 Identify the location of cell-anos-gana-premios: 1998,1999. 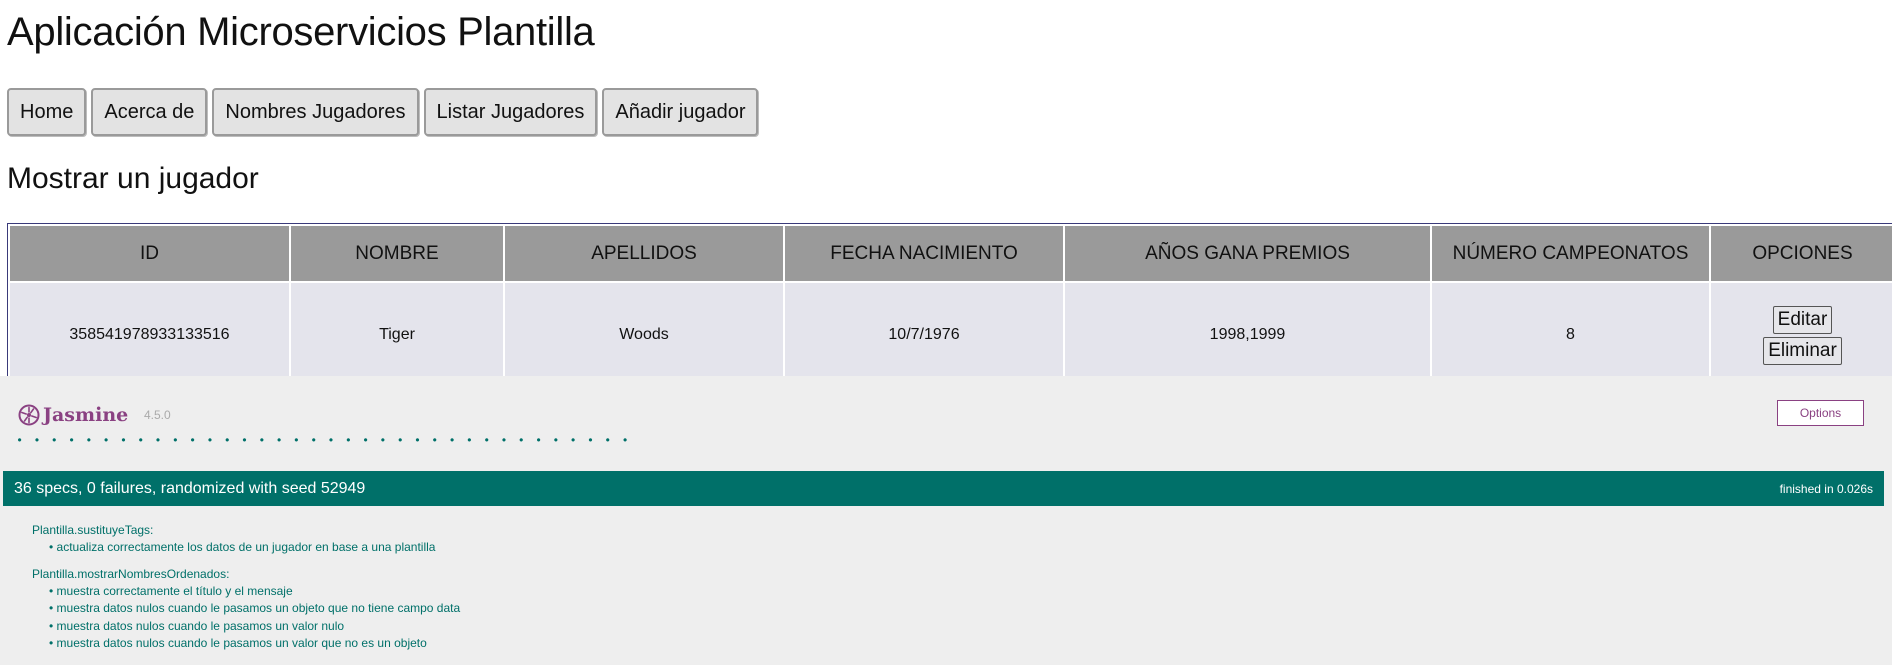
(1247, 335).